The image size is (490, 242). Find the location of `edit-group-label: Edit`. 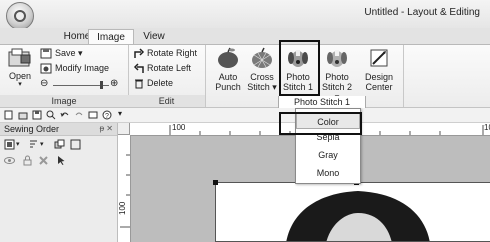

edit-group-label: Edit is located at coordinates (166, 101).